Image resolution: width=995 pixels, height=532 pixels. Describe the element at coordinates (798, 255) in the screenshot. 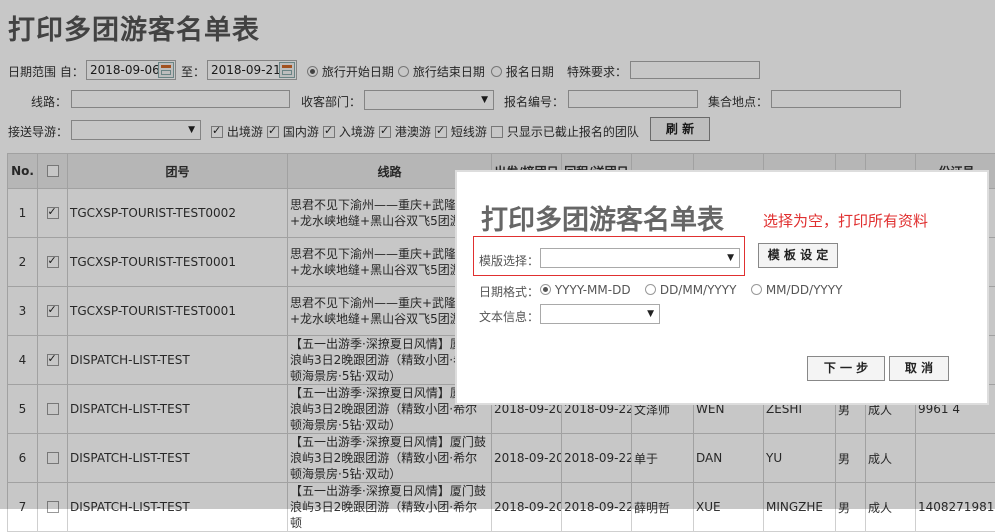

I see `template-settings-button: 模 板 设 定` at that location.